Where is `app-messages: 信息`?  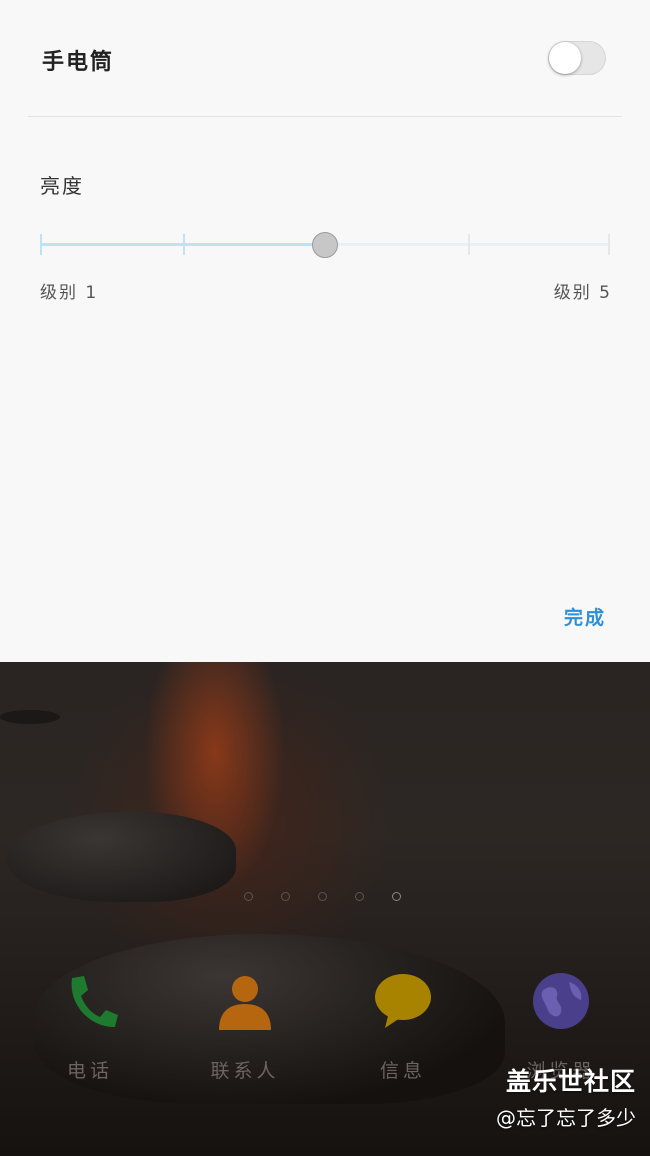
app-messages: 信息 is located at coordinates (403, 1032).